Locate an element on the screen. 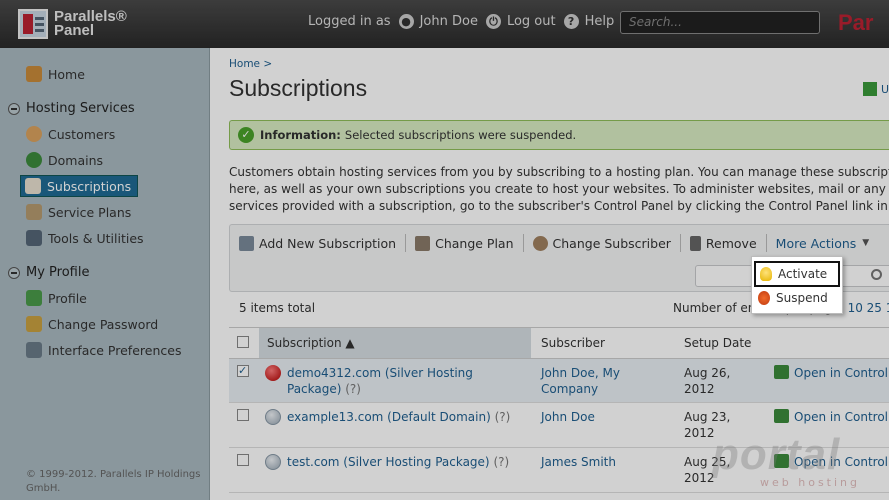 This screenshot has height=500, width=889. sidebar-item-label: Domains is located at coordinates (76, 160).